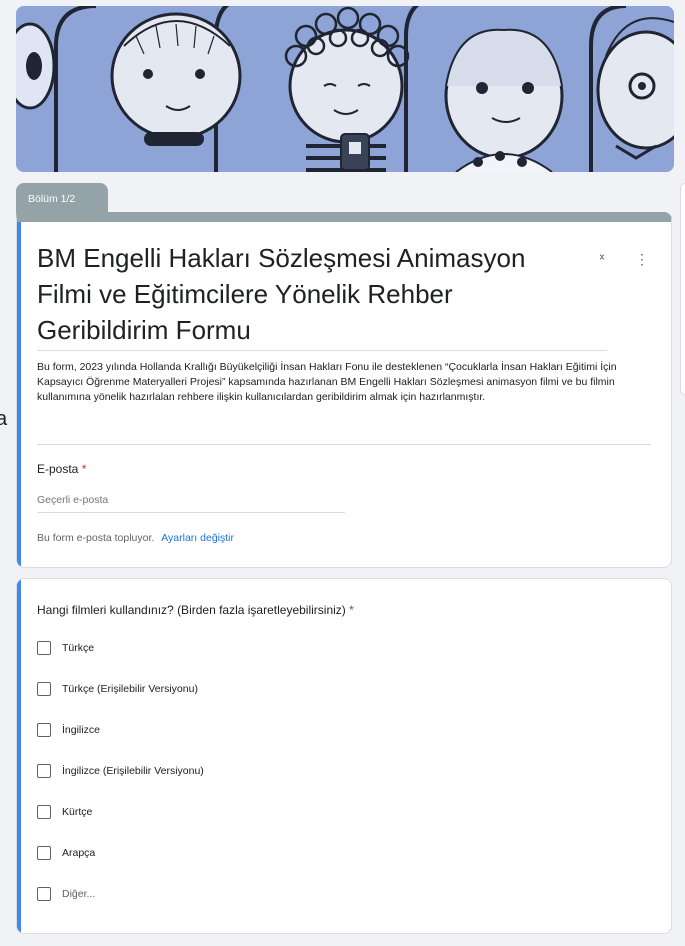  I want to click on option-arabic: Arapça, so click(66, 853).